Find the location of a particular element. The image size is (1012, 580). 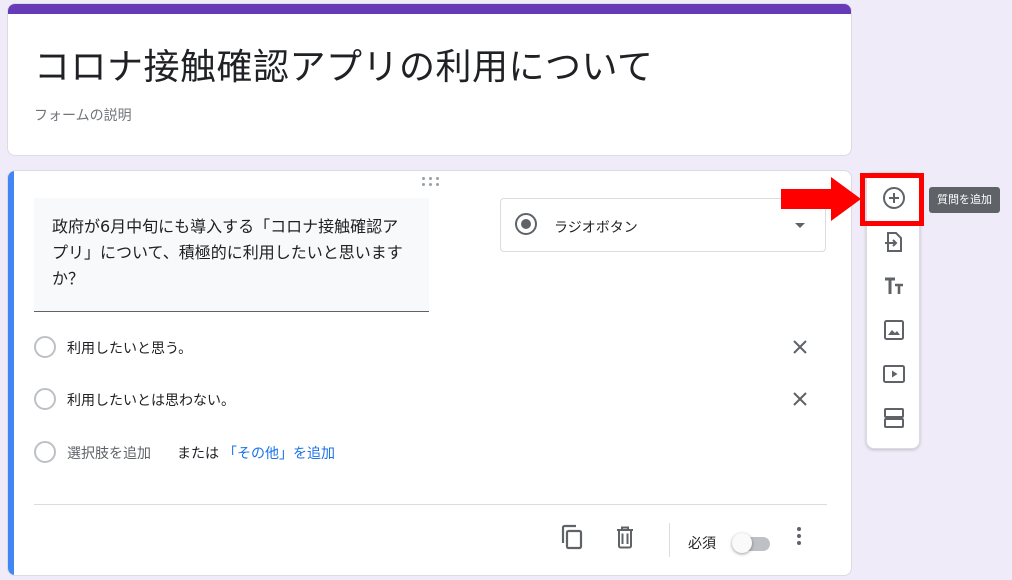

delete-button is located at coordinates (625, 537).